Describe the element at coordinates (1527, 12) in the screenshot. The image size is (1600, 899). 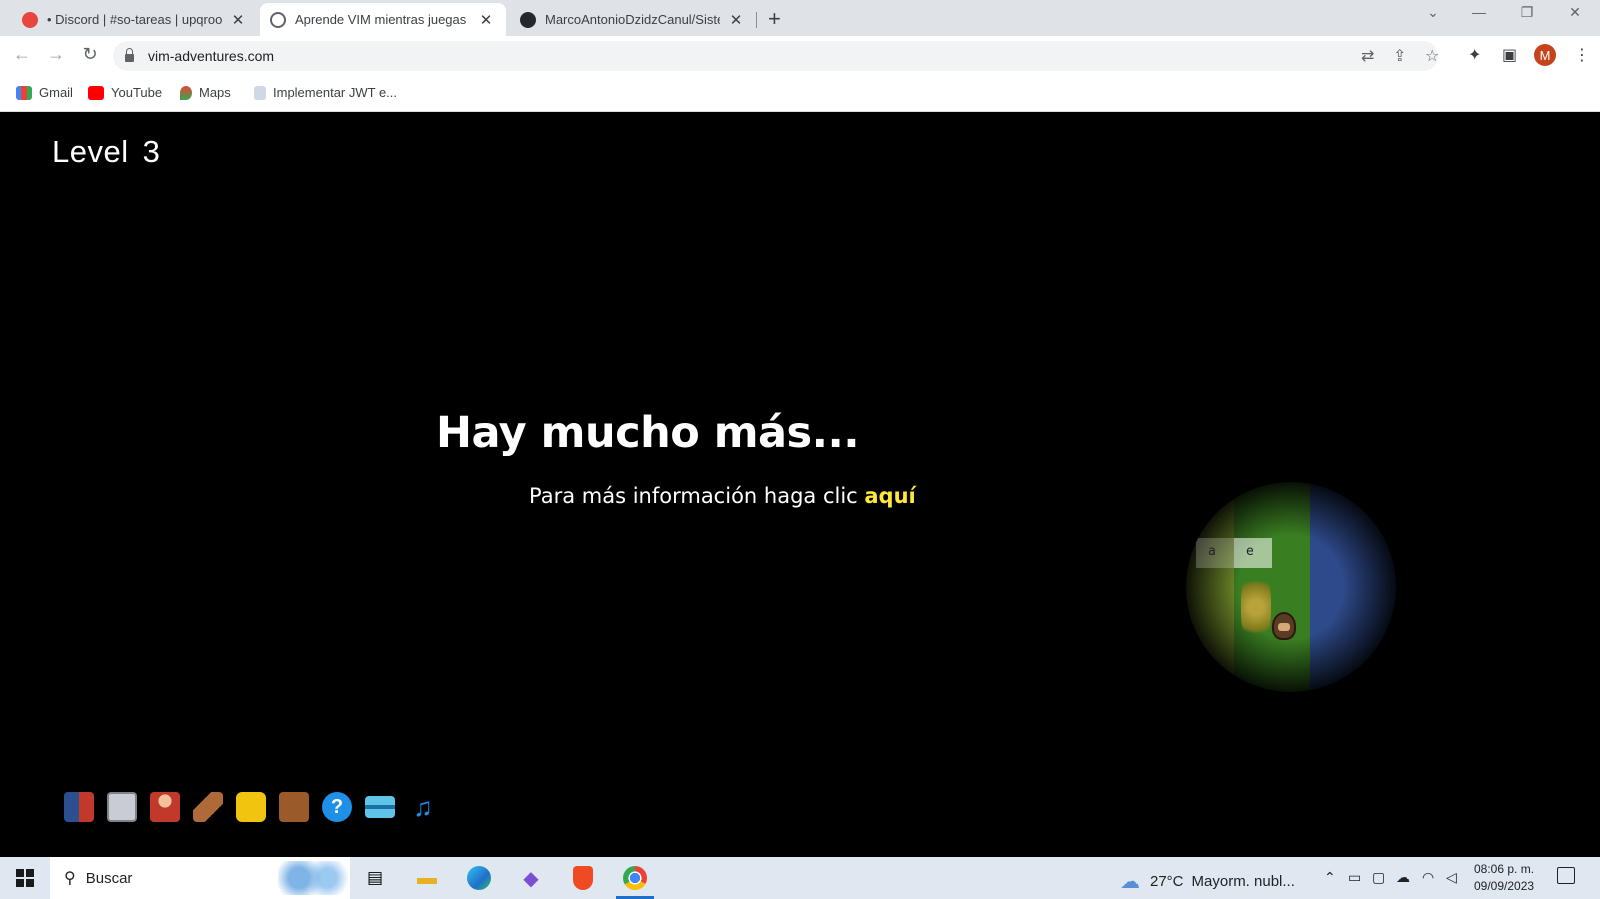
I see `restore-button: ❐` at that location.